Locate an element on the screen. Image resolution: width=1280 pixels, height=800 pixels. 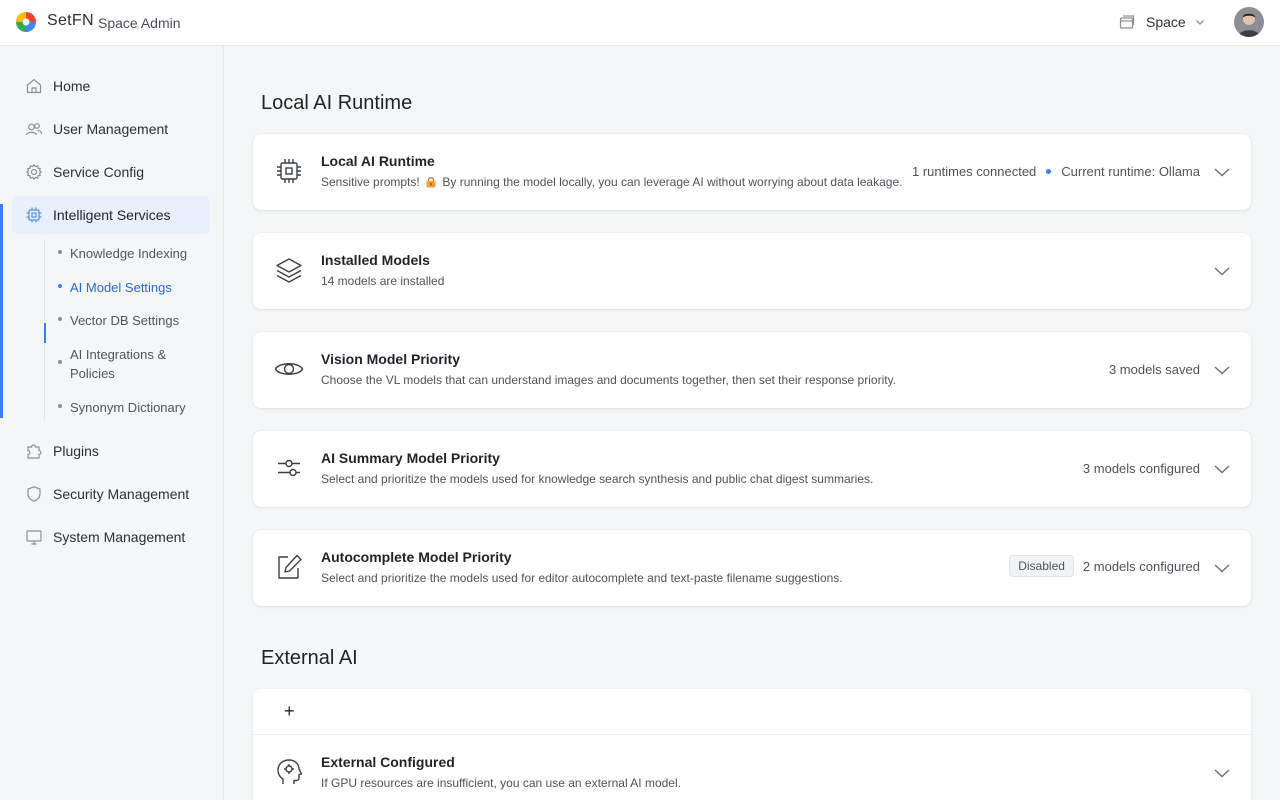
card-title: Autocomplete Model Priority is located at coordinates (416, 557).